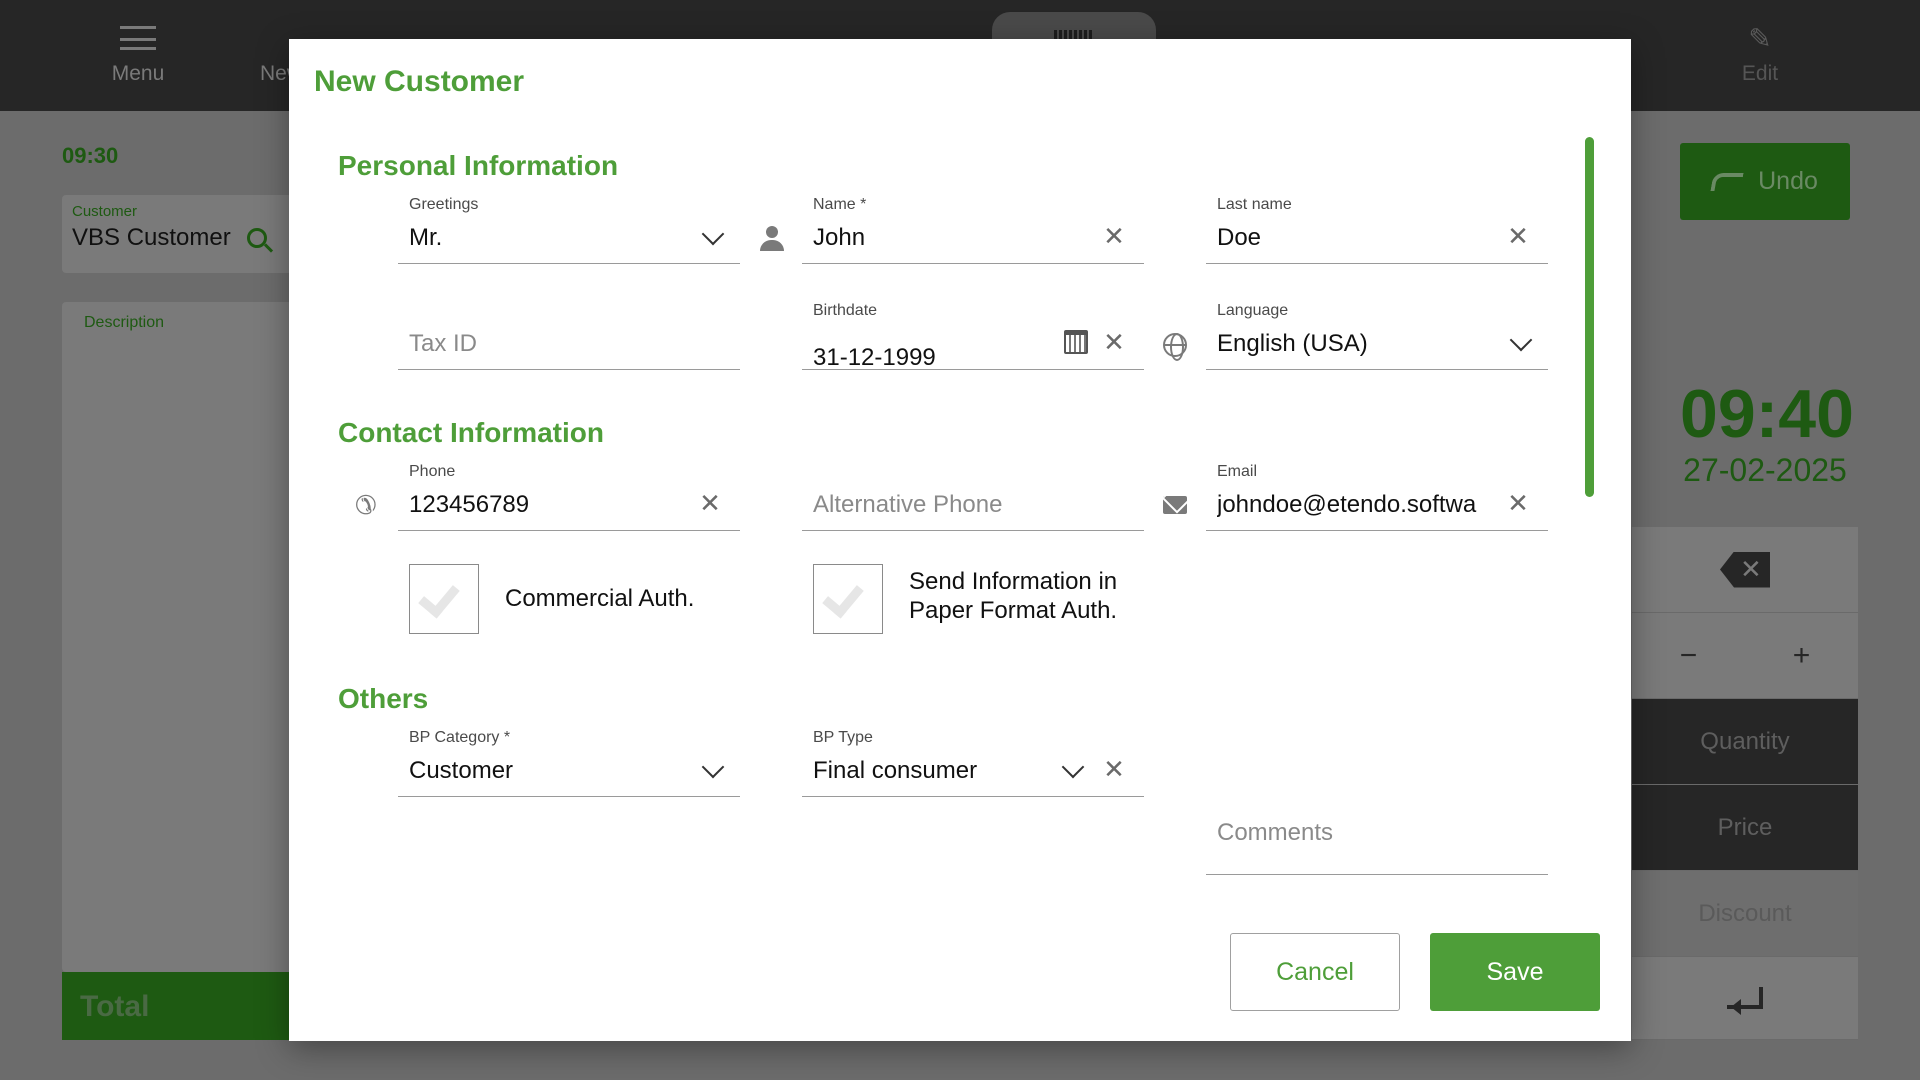  What do you see at coordinates (569, 336) in the screenshot?
I see `tax-id-field: Tax ID` at bounding box center [569, 336].